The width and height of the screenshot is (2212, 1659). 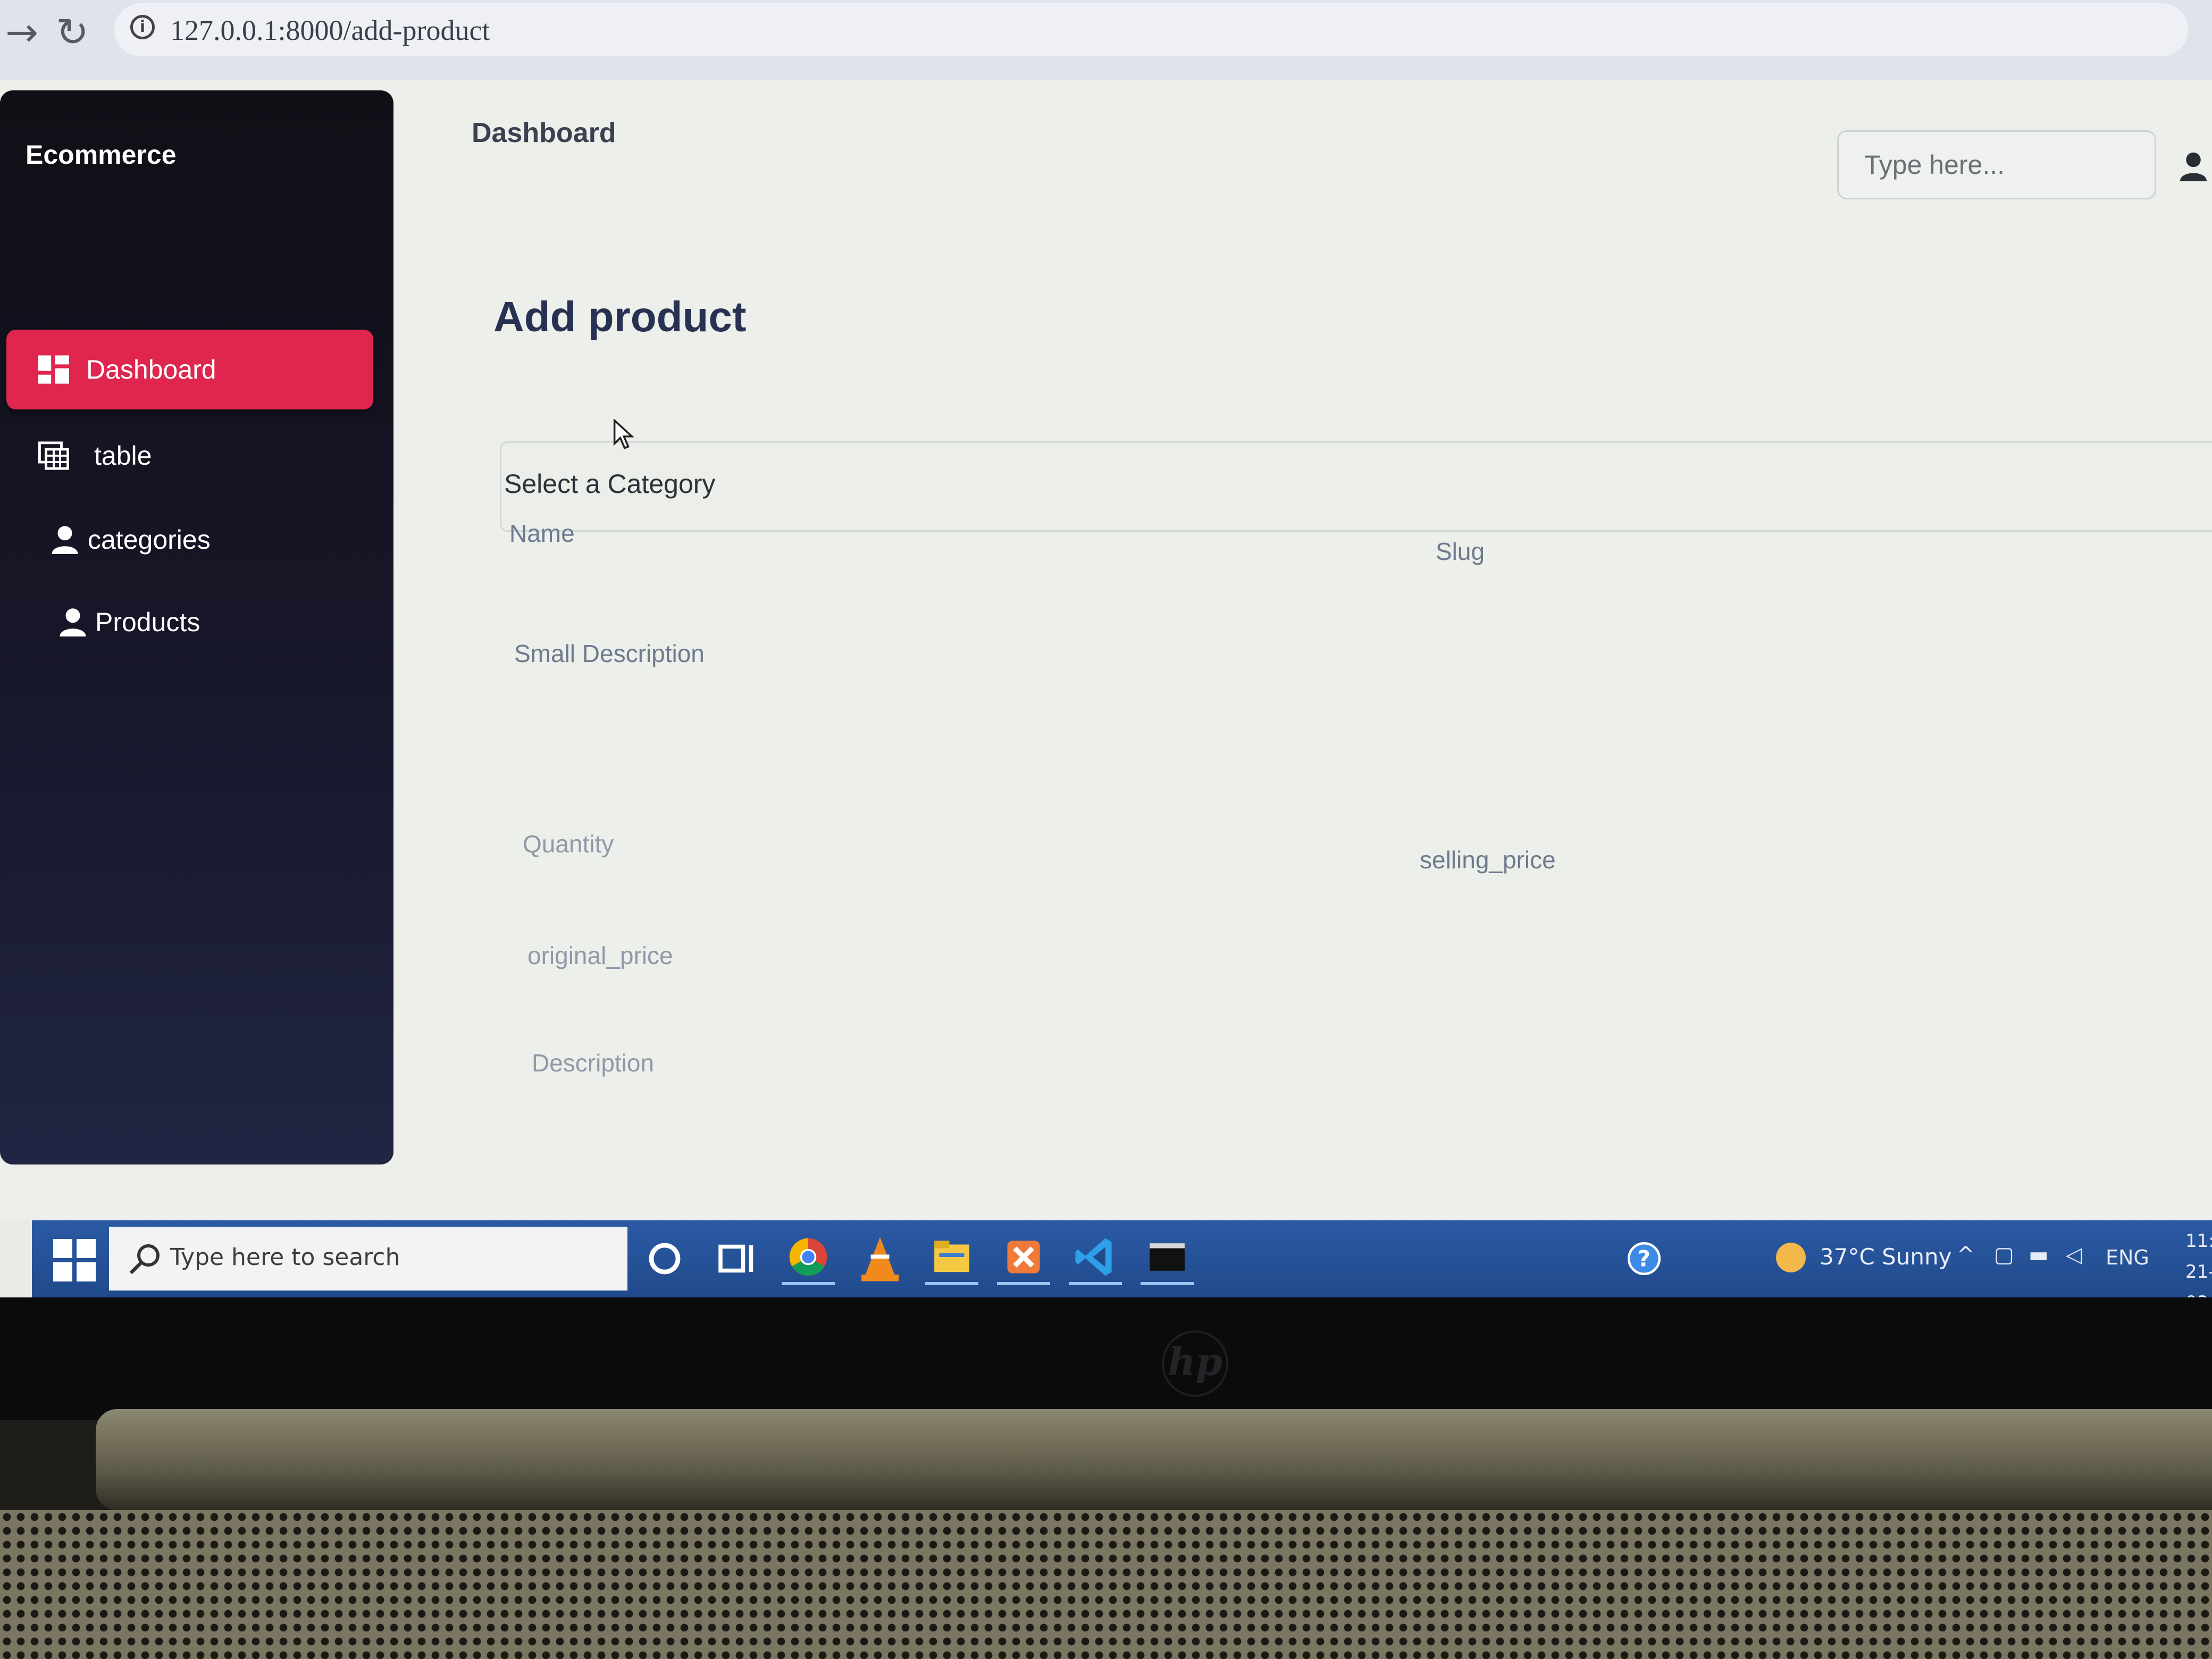 I want to click on laptop-bezel: hp, so click(x=1106, y=1358).